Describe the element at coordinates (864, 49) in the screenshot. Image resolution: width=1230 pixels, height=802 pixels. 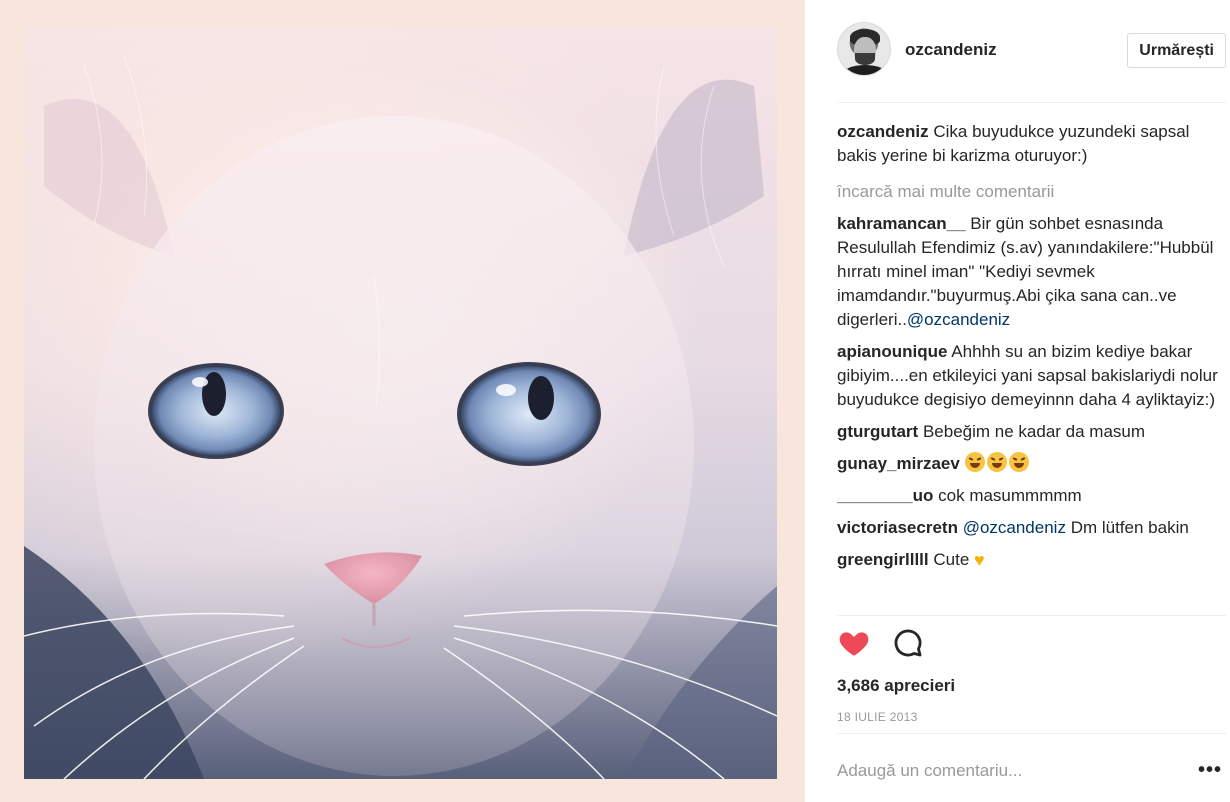
I see `avatar` at that location.